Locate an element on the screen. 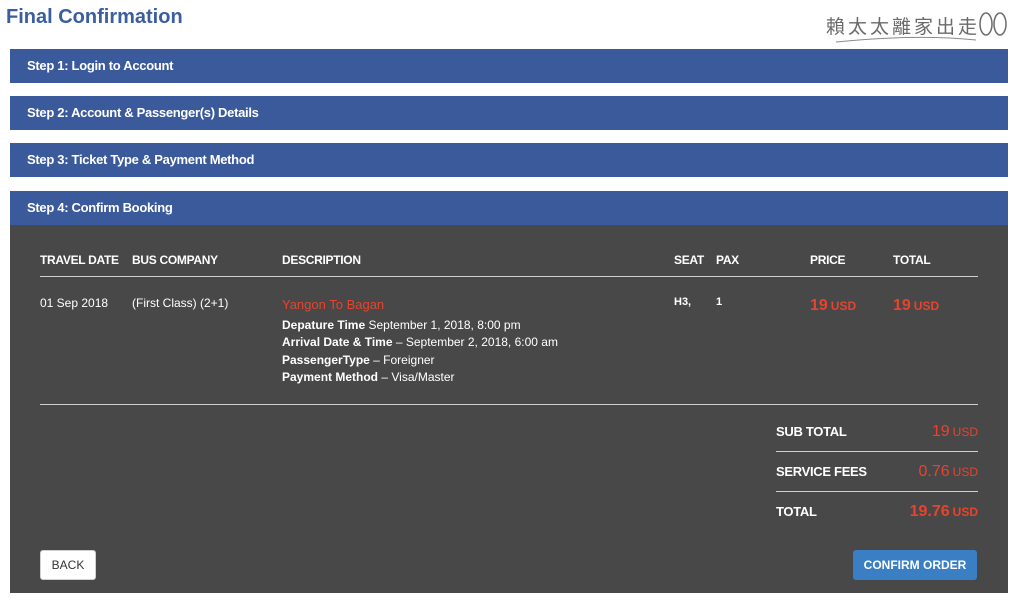 Image resolution: width=1024 pixels, height=606 pixels. row-price: 19 USD is located at coordinates (833, 306).